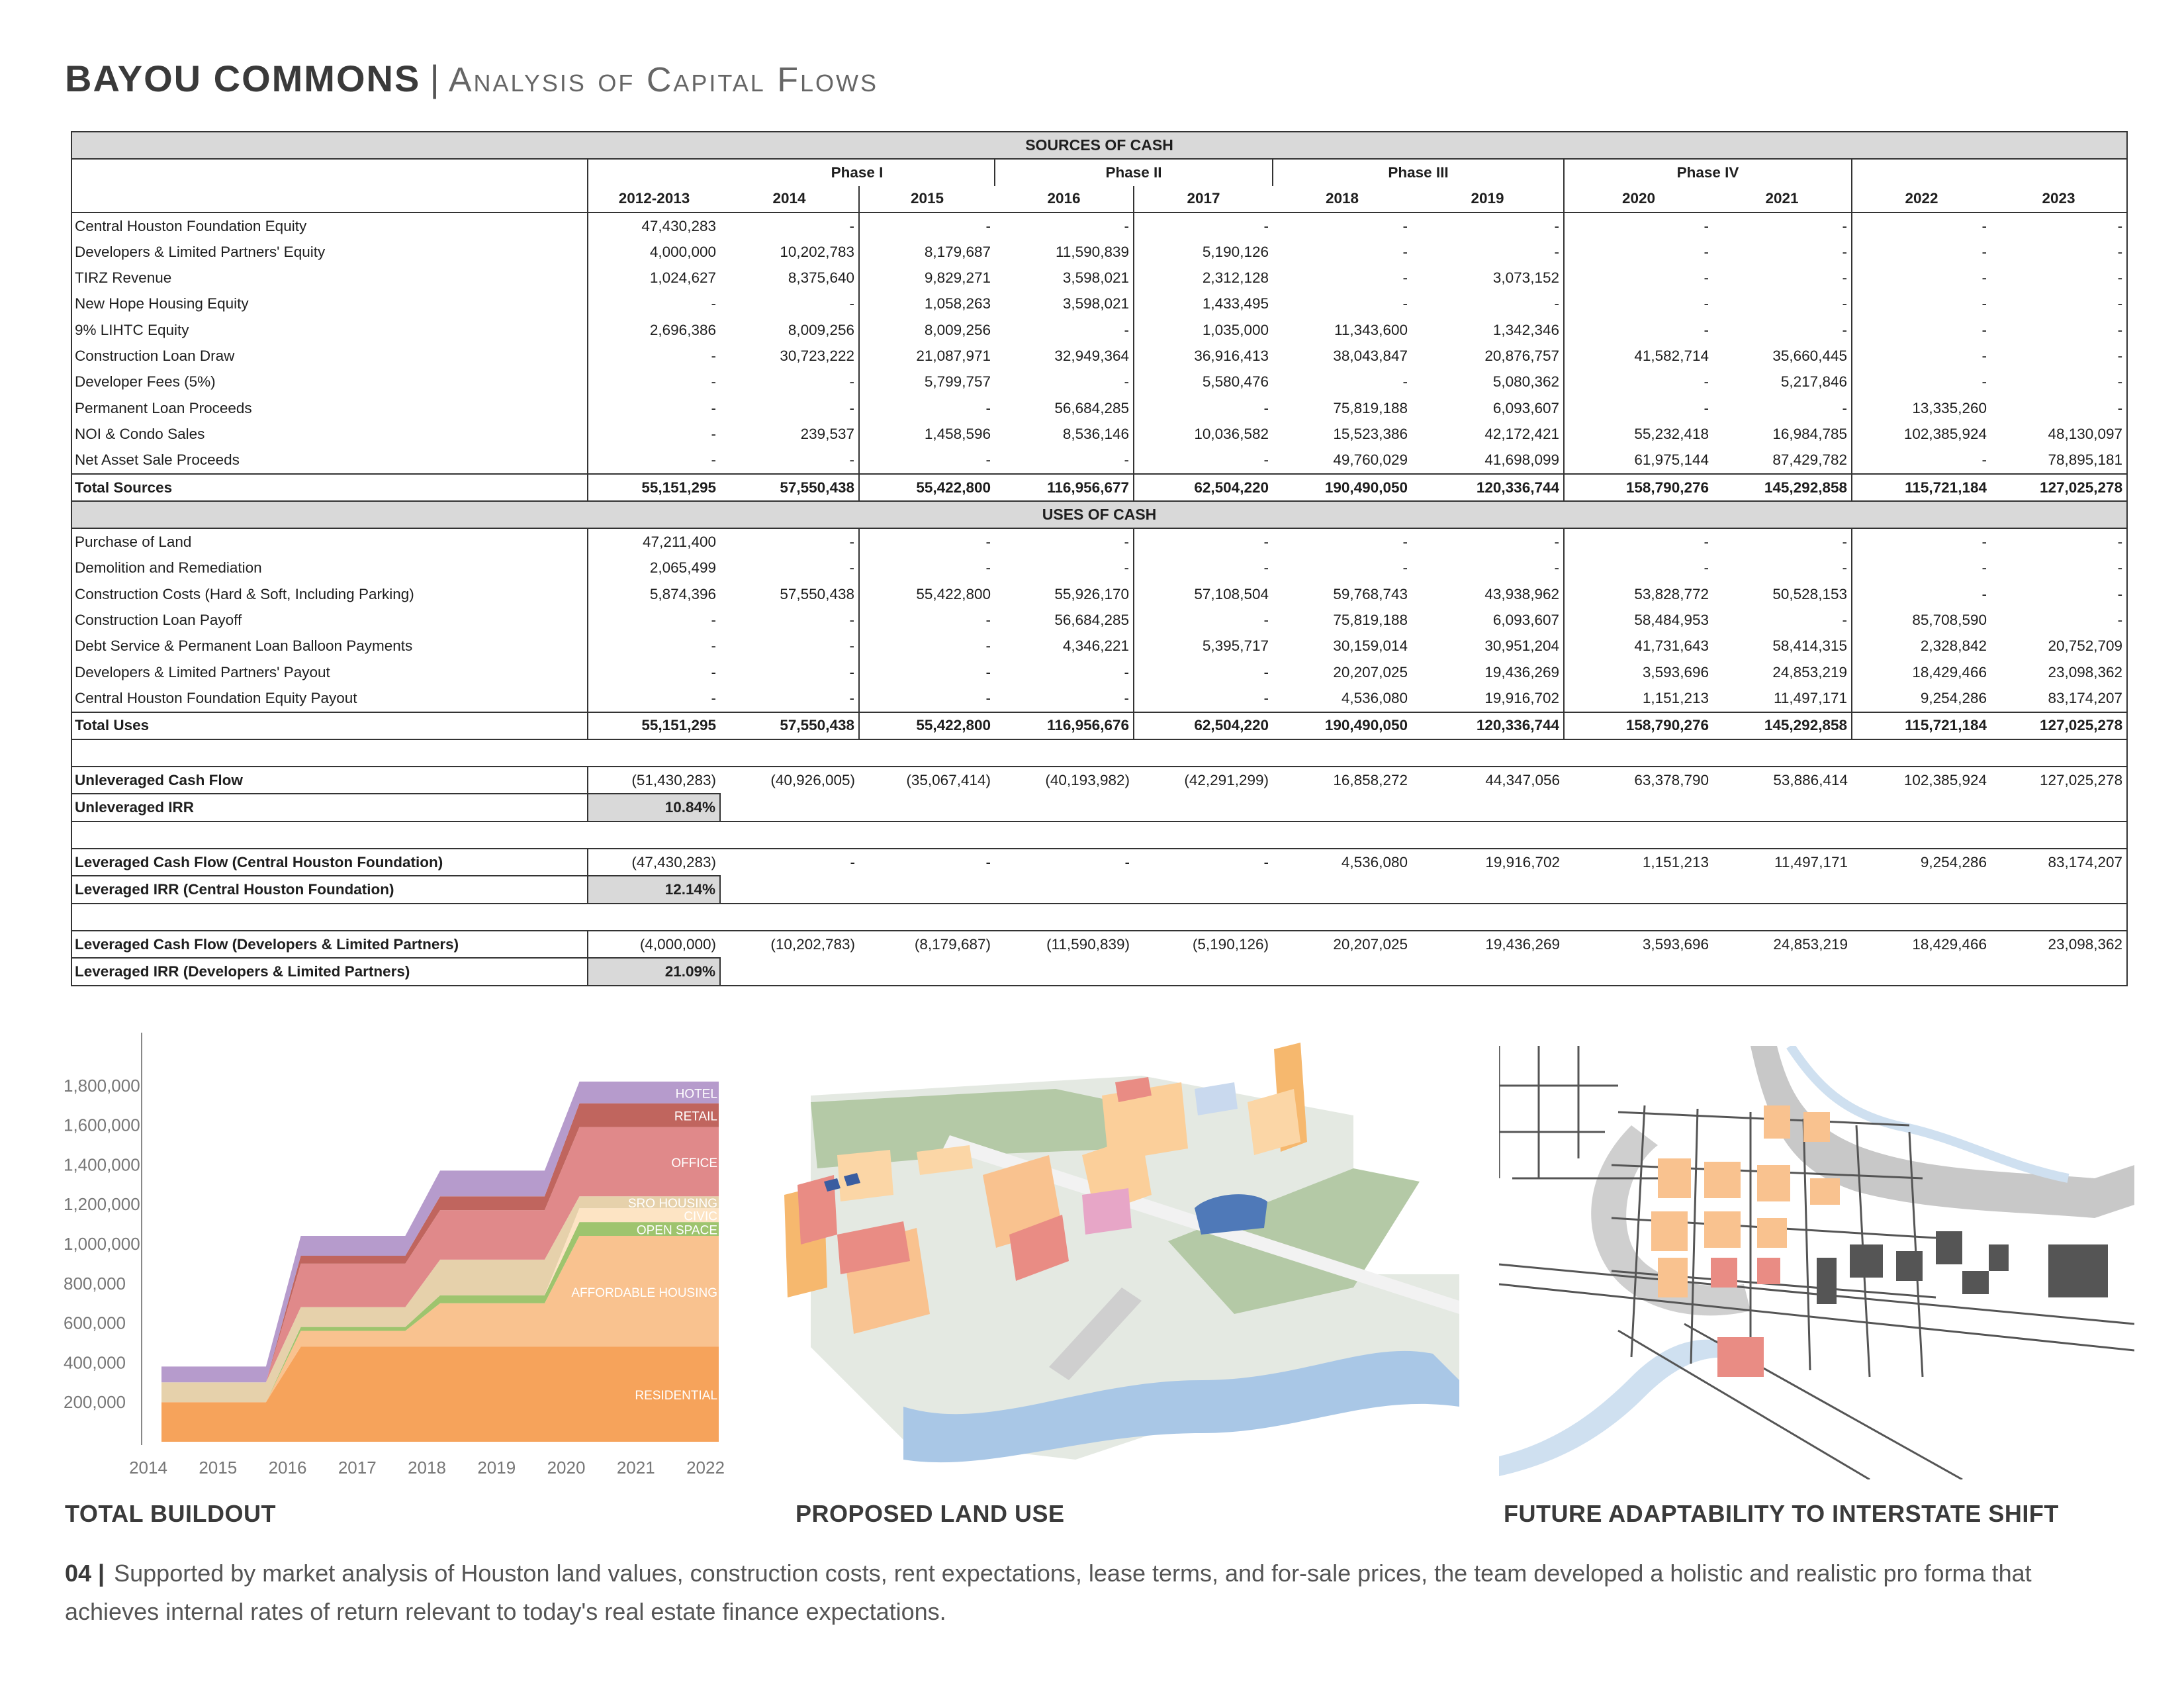 Image resolution: width=2184 pixels, height=1688 pixels. Describe the element at coordinates (1203, 330) in the screenshot. I see `table-cell: 1,035,000` at that location.